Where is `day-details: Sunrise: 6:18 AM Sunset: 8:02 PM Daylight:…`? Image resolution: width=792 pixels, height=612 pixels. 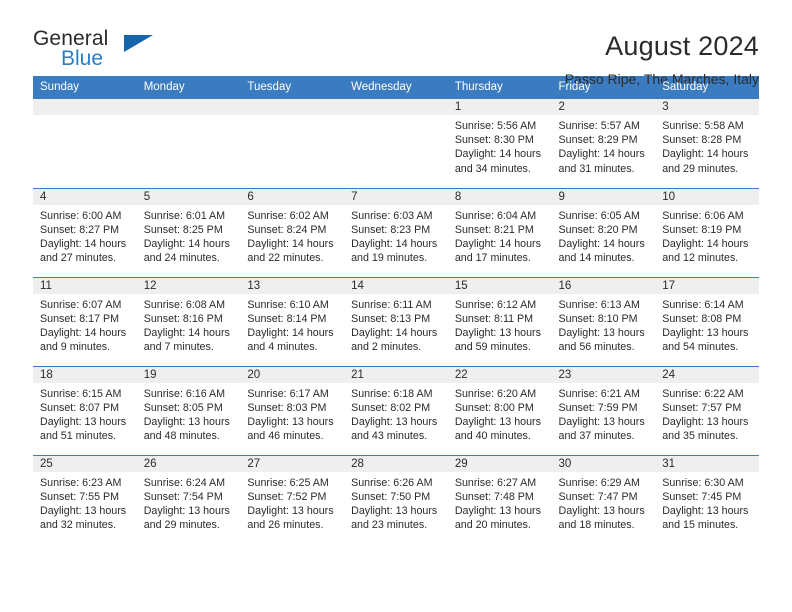
day-details: Sunrise: 6:18 AM Sunset: 8:02 PM Daylight:… is located at coordinates (396, 413).